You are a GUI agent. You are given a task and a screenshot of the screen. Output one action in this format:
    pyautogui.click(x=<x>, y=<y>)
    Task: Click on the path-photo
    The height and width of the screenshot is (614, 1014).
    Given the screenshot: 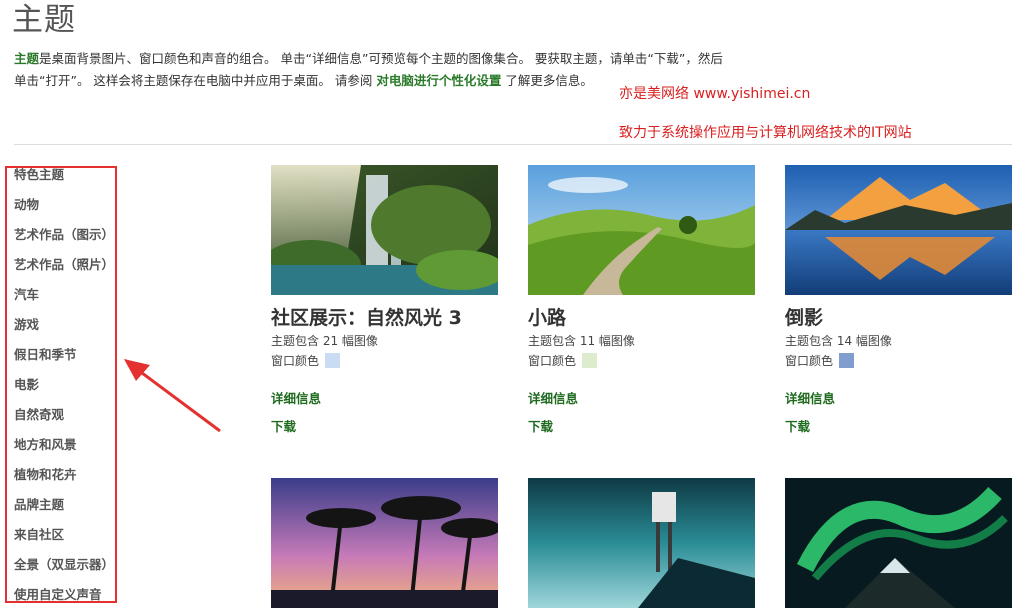 What is the action you would take?
    pyautogui.click(x=641, y=230)
    